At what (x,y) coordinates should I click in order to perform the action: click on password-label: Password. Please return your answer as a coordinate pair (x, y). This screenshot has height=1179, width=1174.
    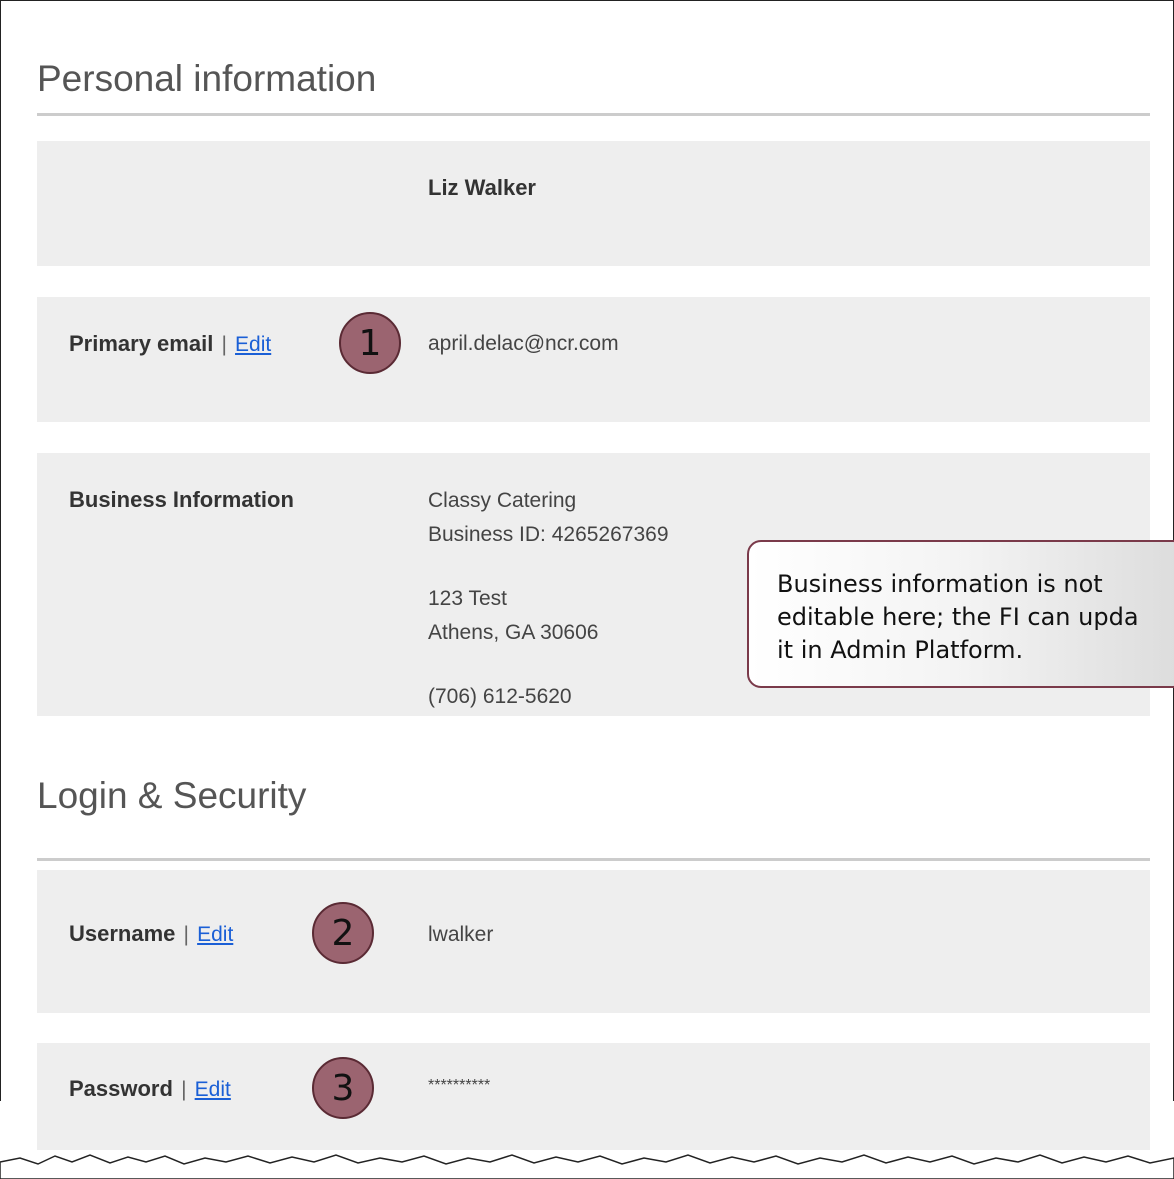
    Looking at the image, I should click on (121, 1088).